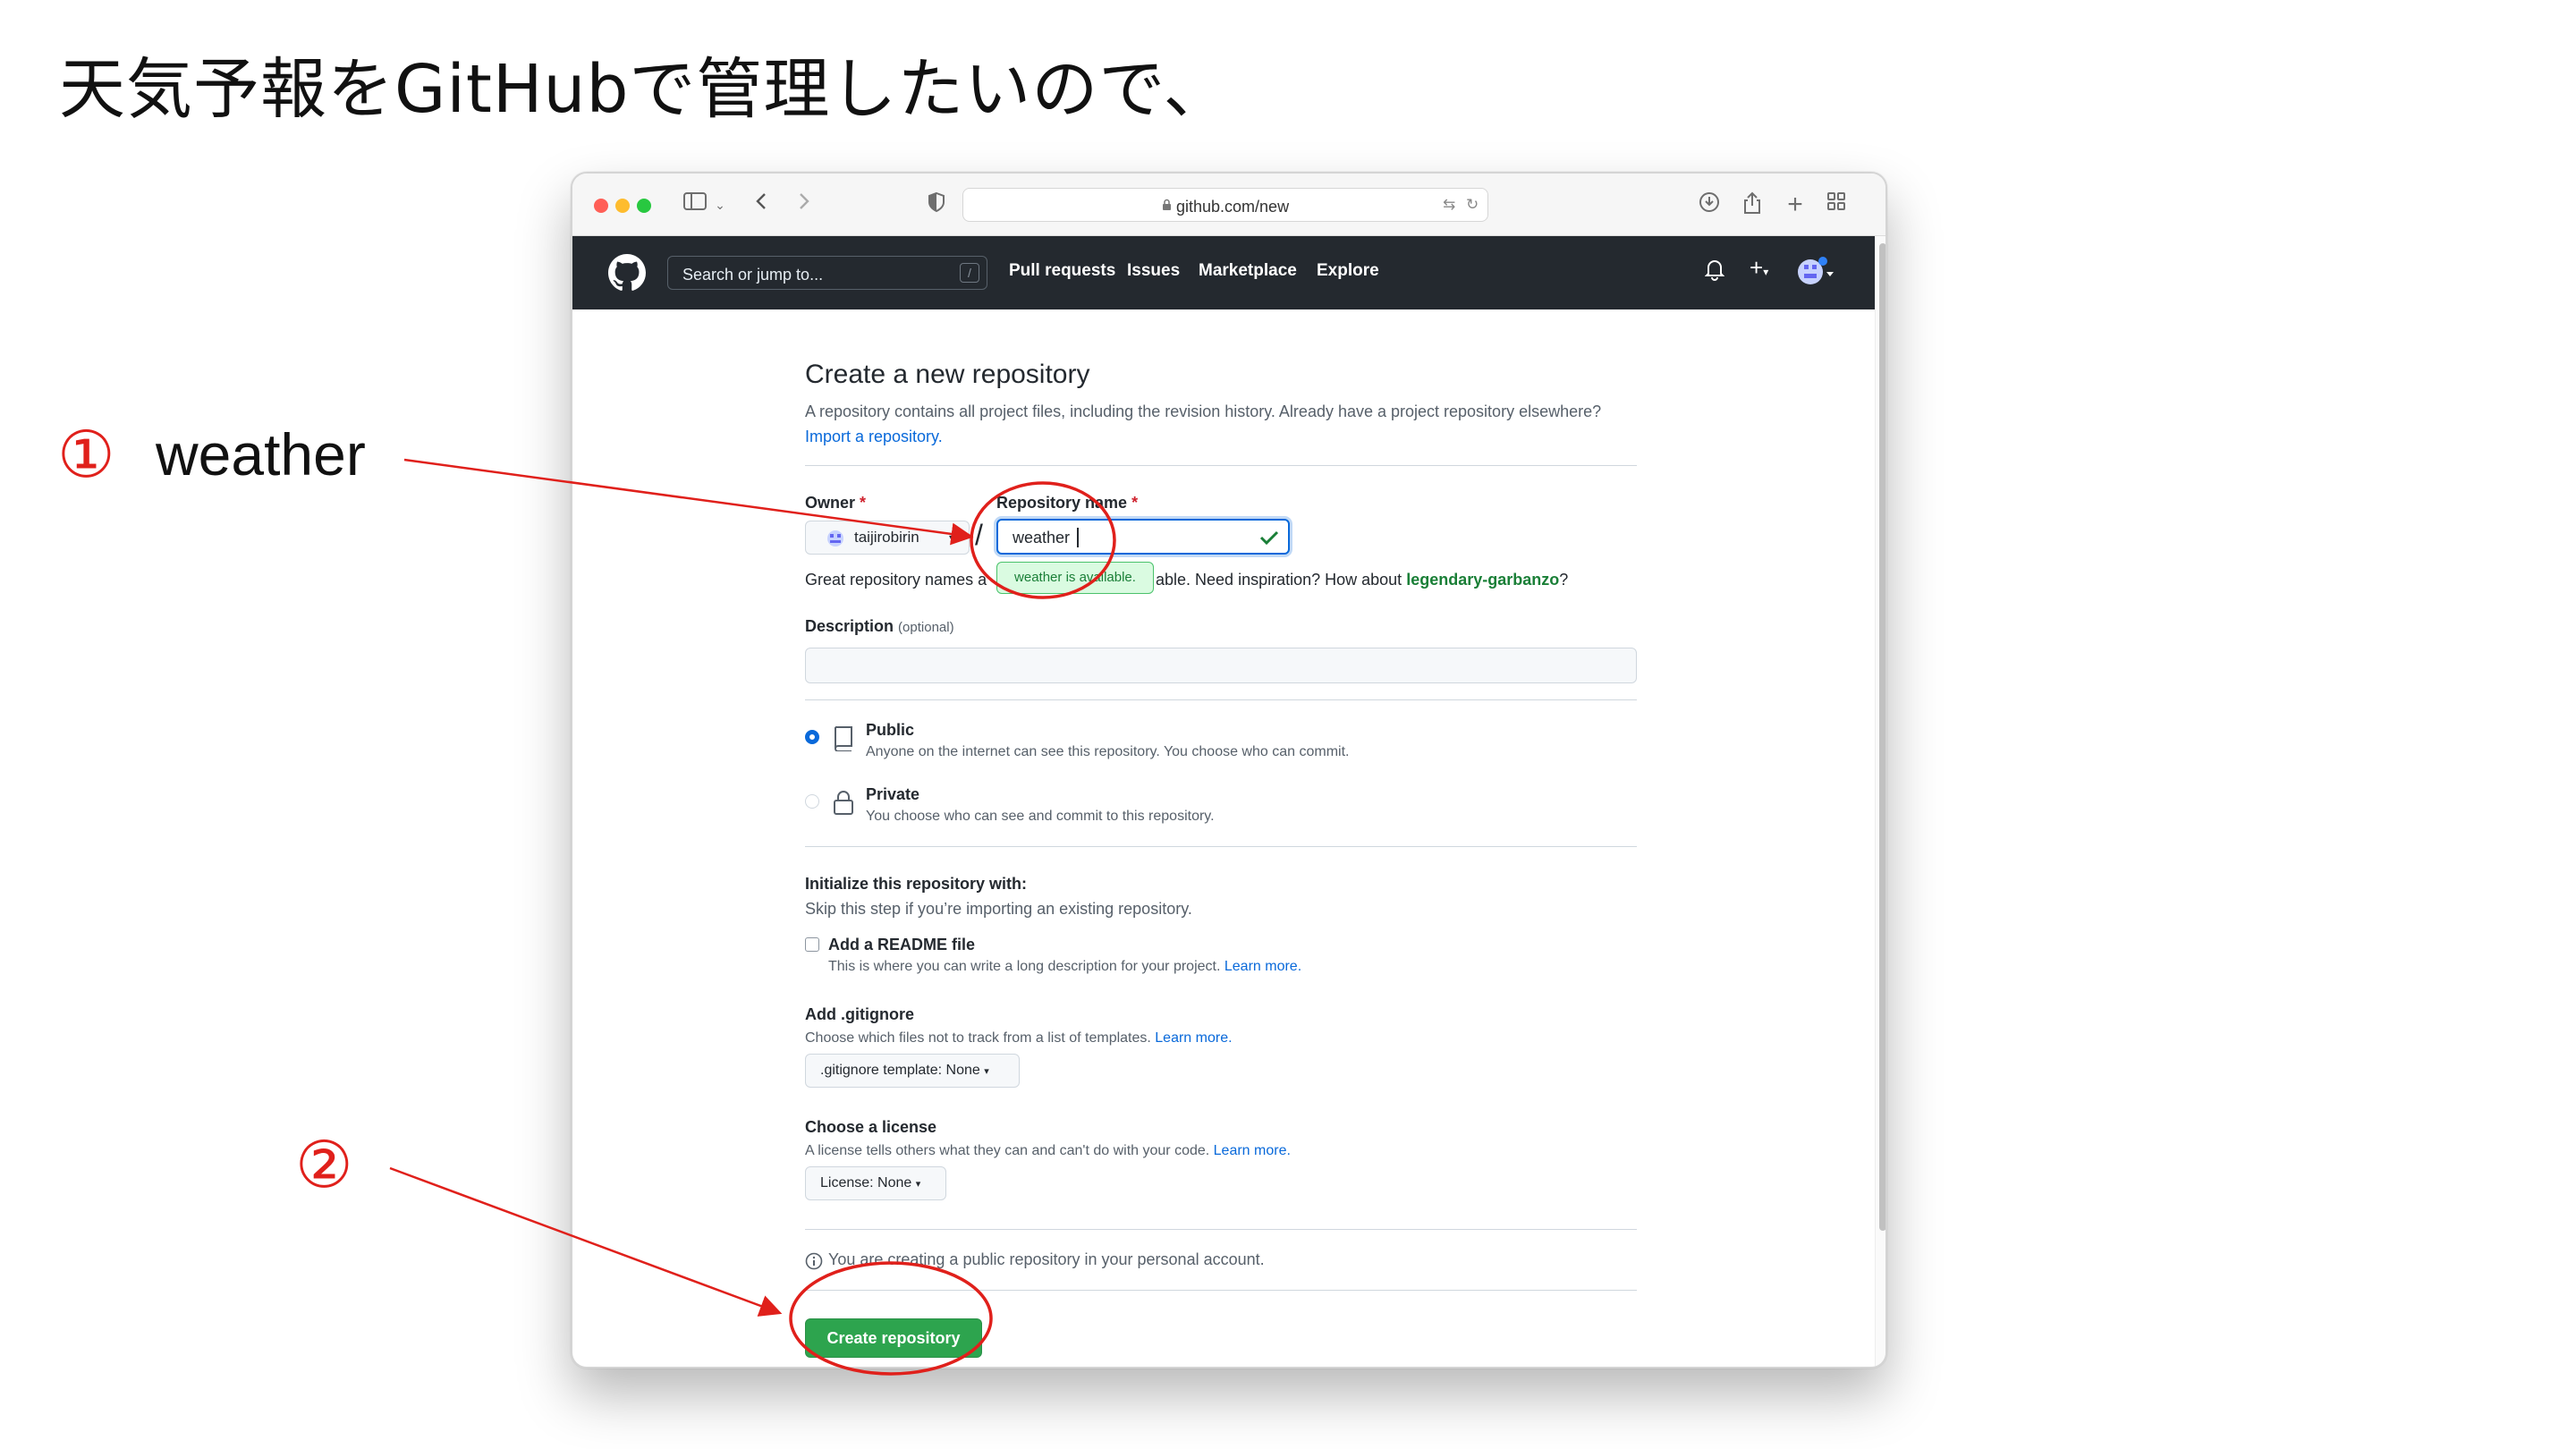 The height and width of the screenshot is (1449, 2576). What do you see at coordinates (1252, 1150) in the screenshot?
I see `license-learn-more-link: Learn more.` at bounding box center [1252, 1150].